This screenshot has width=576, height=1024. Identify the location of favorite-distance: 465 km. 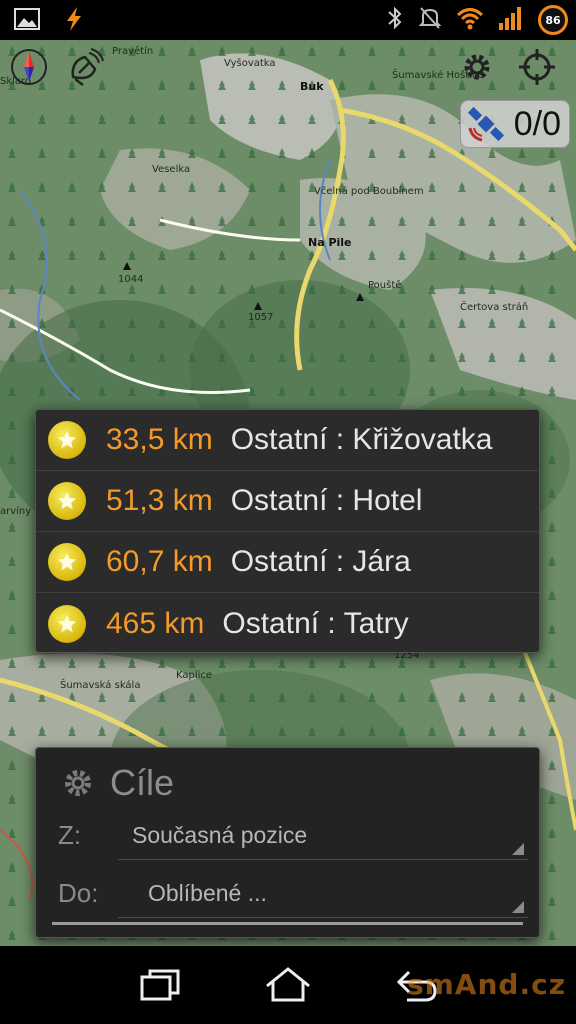
(155, 623).